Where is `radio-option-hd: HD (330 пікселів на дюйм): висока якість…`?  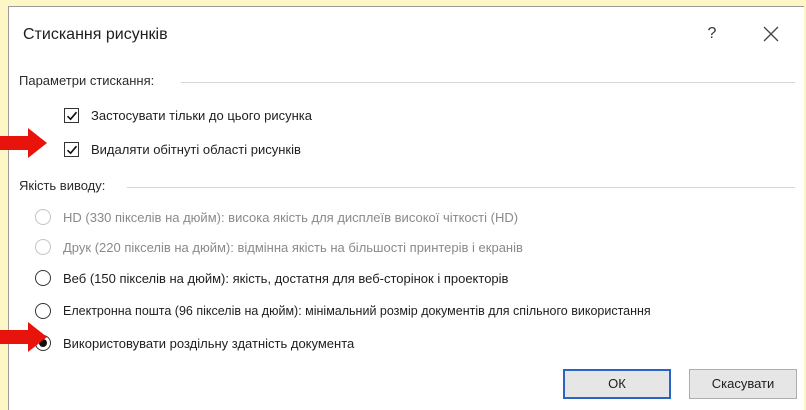
radio-option-hd: HD (330 пікселів на дюйм): висока якість… is located at coordinates (355, 219).